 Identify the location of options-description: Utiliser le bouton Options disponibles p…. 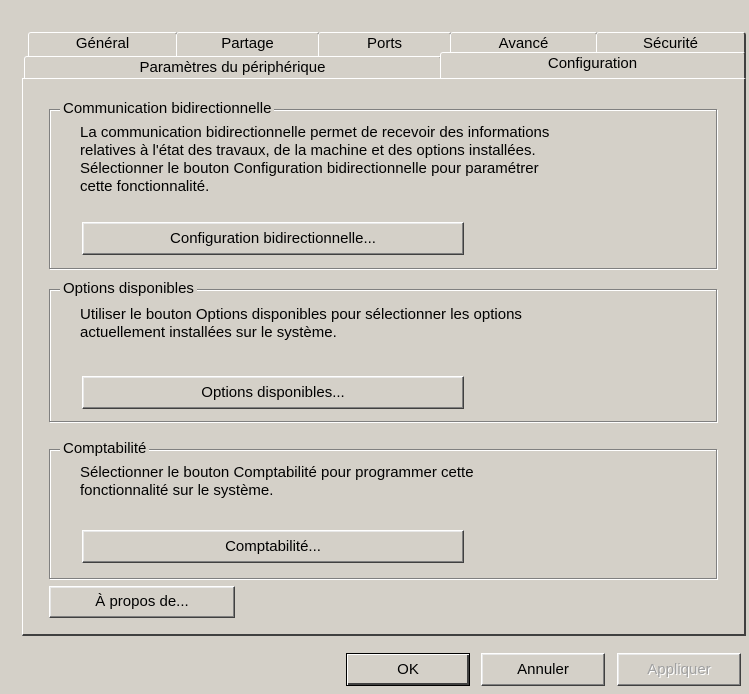
(301, 323).